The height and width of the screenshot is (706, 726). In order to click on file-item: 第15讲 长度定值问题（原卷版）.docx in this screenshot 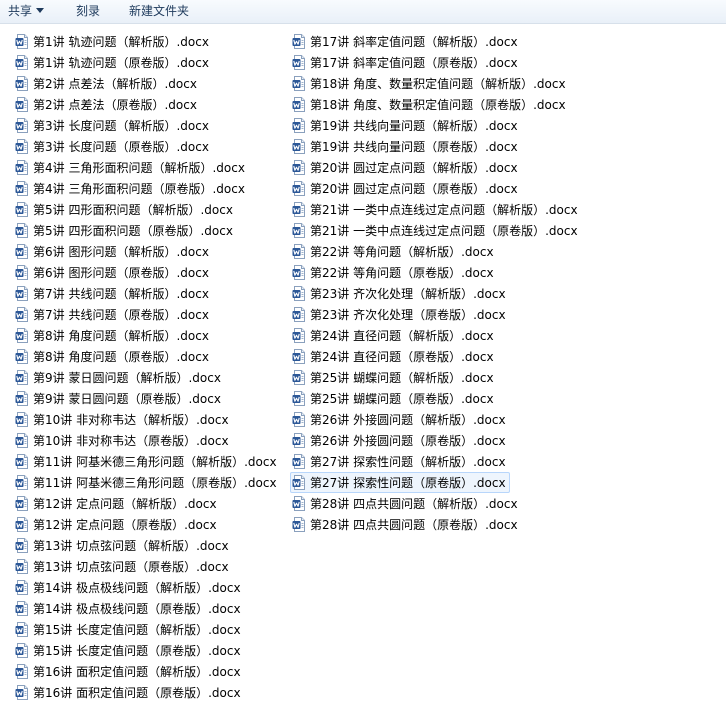, I will do `click(149, 650)`.